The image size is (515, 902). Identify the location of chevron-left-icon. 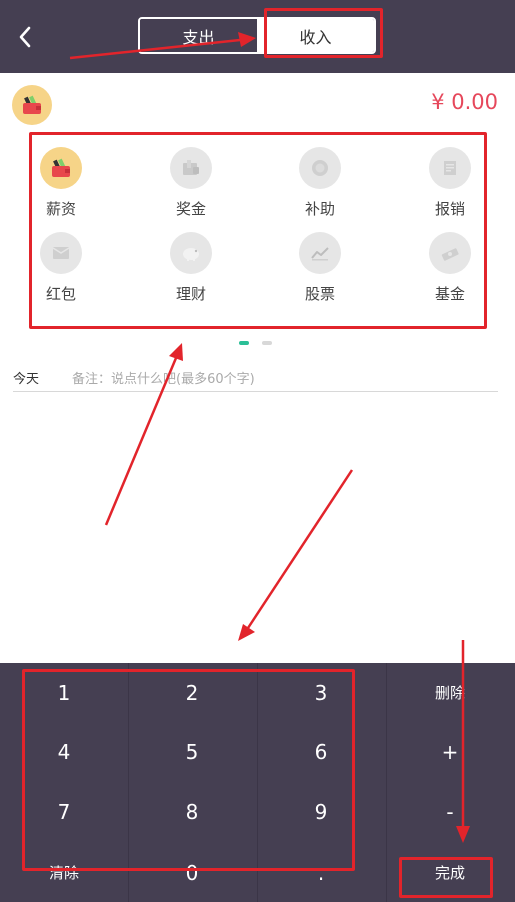
(25, 37).